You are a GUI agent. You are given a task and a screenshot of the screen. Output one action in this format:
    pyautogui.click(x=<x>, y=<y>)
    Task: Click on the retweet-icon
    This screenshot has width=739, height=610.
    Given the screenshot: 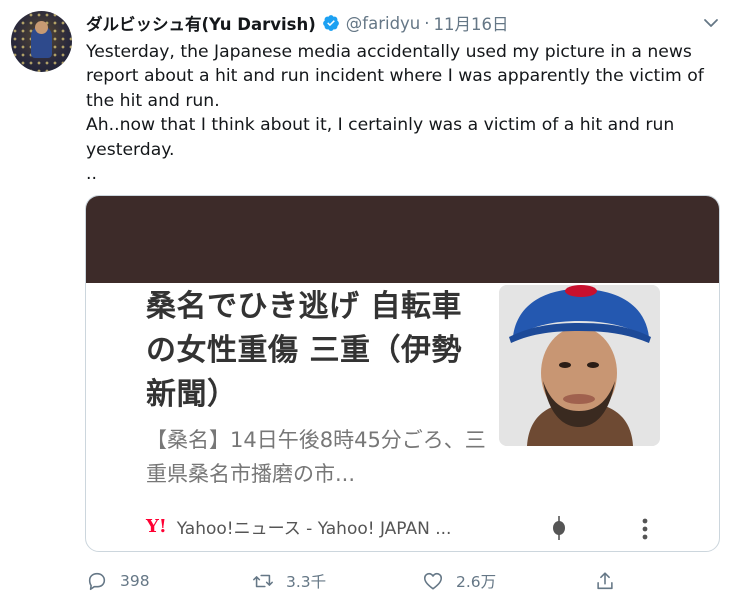 What is the action you would take?
    pyautogui.click(x=263, y=581)
    